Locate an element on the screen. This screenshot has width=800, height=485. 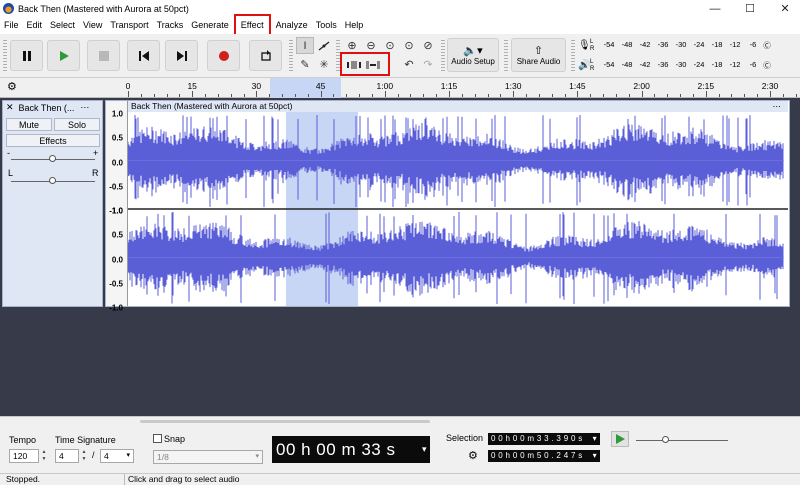
silence-audio-icon is located at coordinates (373, 64).